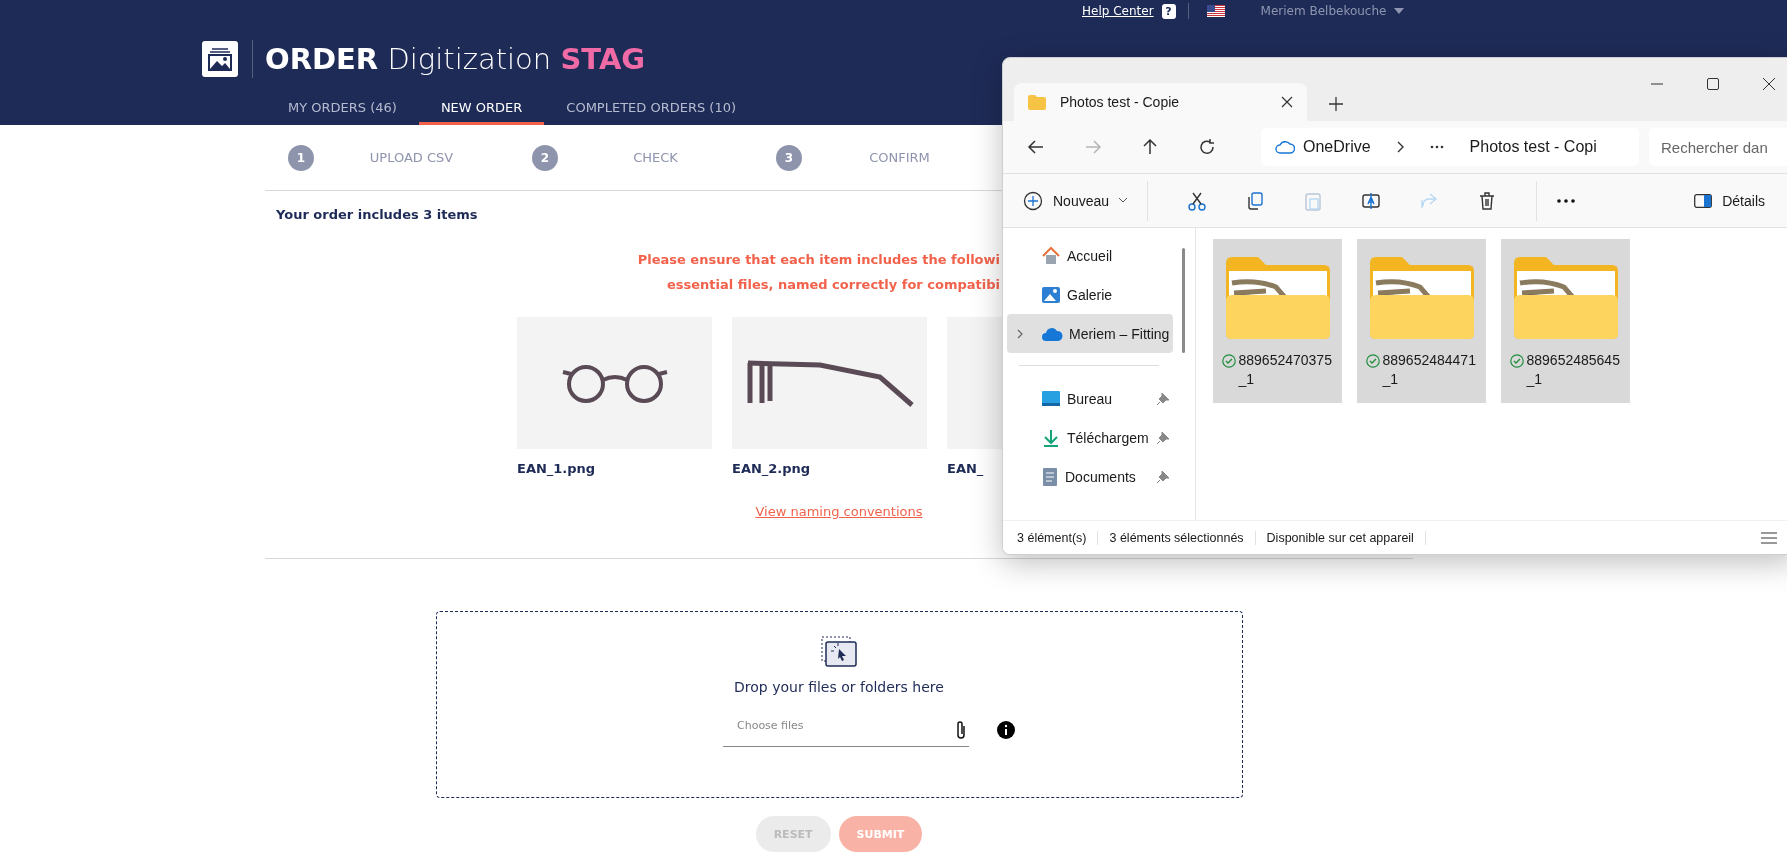 This screenshot has height=858, width=1787. Describe the element at coordinates (1036, 147) in the screenshot. I see `back-icon` at that location.